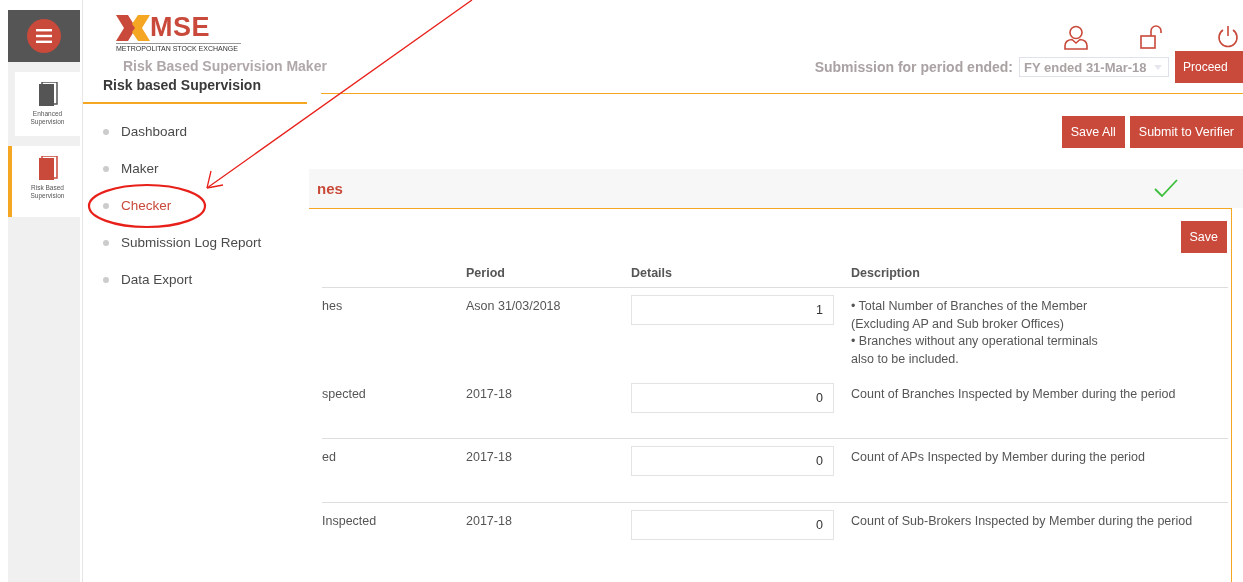 This screenshot has width=1243, height=582. What do you see at coordinates (140, 168) in the screenshot?
I see `menu-item: Maker` at bounding box center [140, 168].